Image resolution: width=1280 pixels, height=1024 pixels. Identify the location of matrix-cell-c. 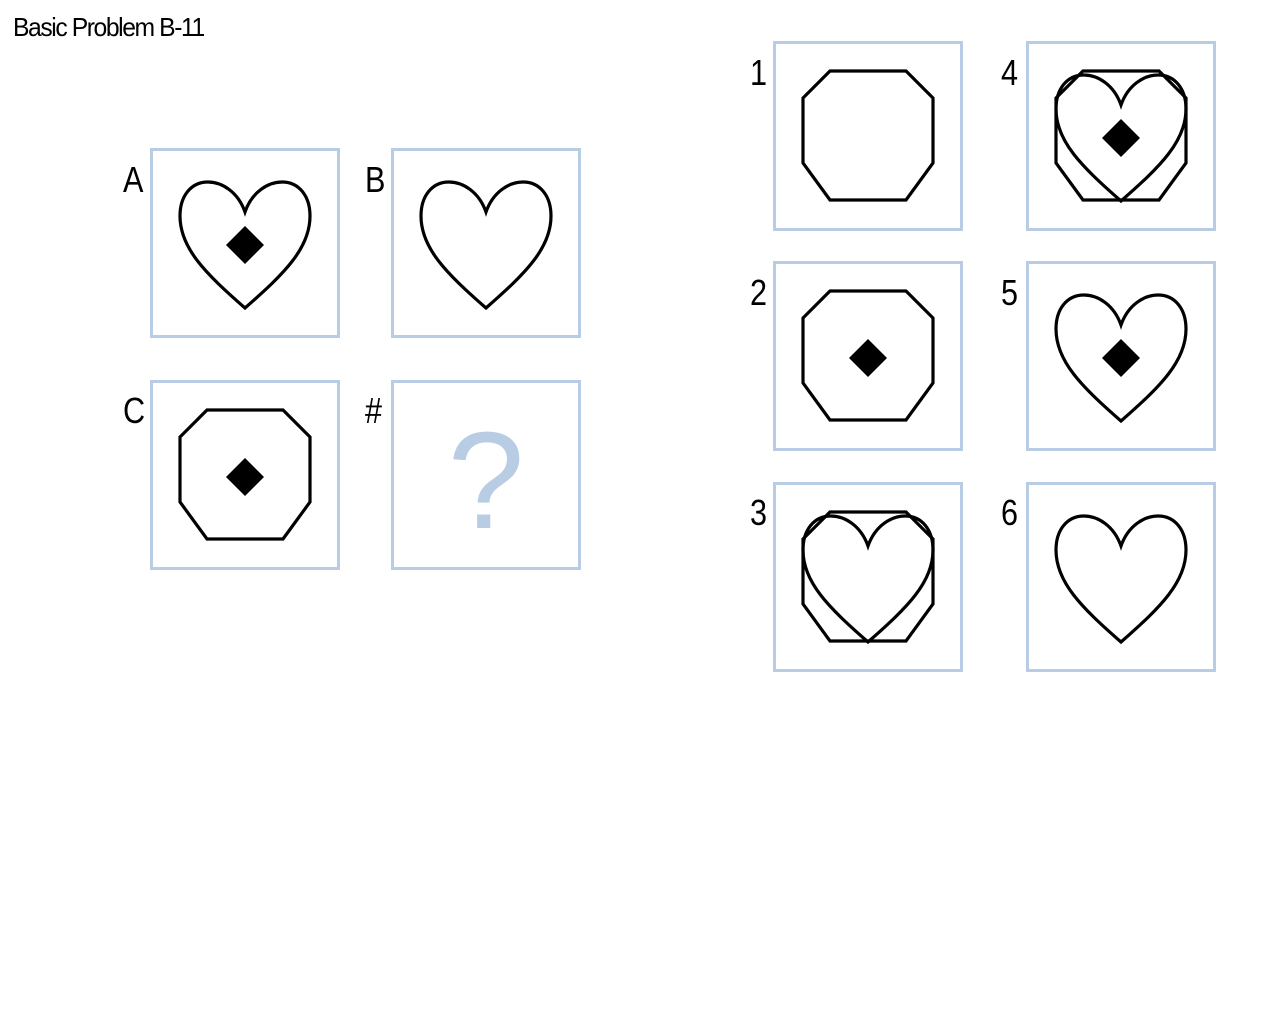
(245, 475).